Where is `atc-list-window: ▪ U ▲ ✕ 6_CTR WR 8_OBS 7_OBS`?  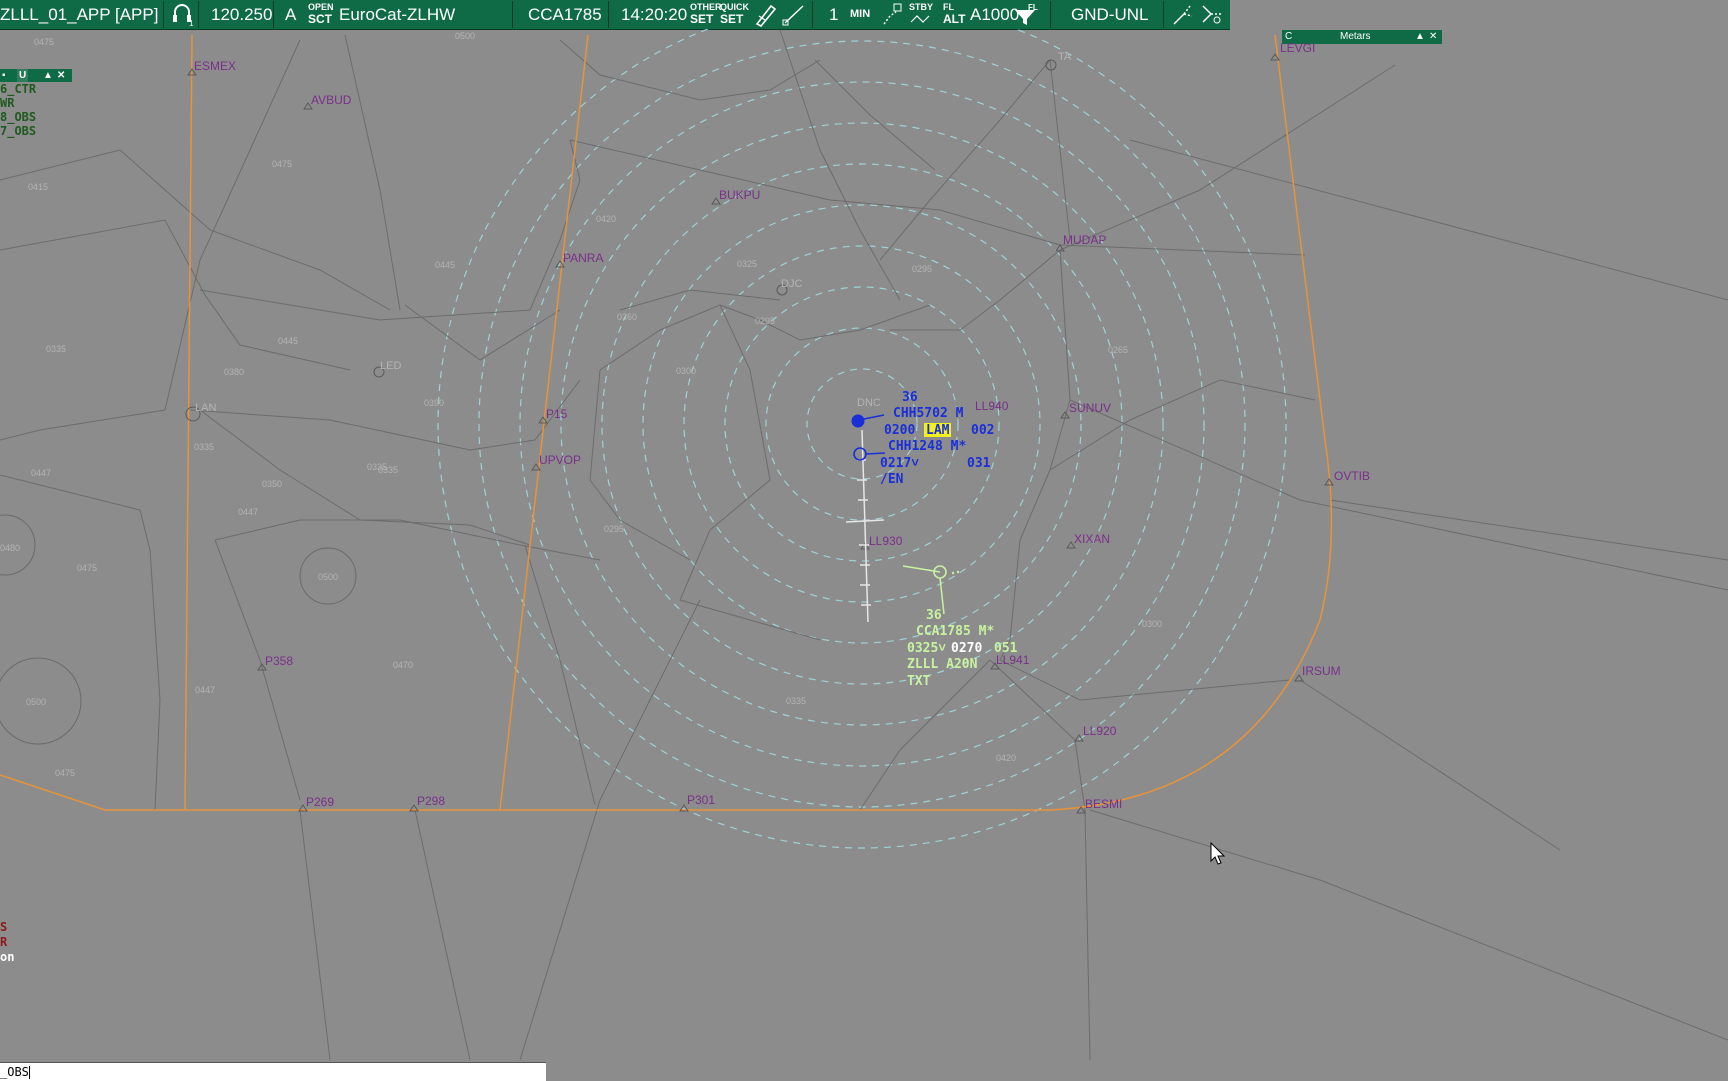
atc-list-window: ▪ U ▲ ✕ 6_CTR WR 8_OBS 7_OBS is located at coordinates (36, 103).